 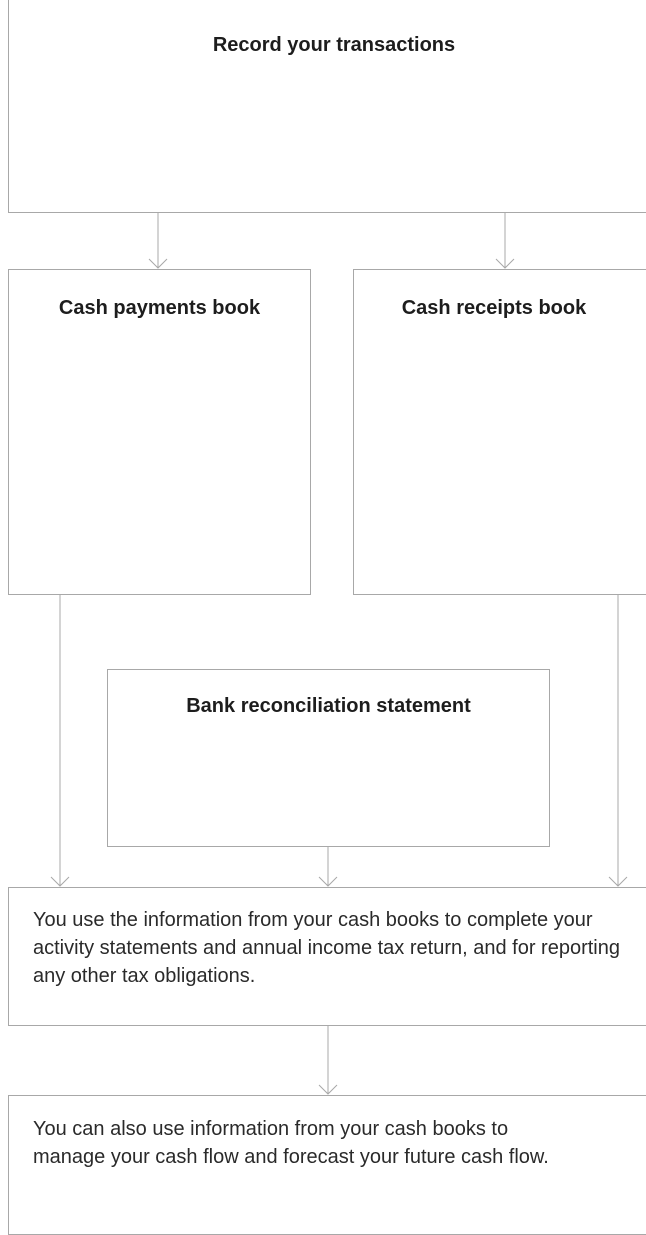 What do you see at coordinates (328, 1060) in the screenshot?
I see `arrow-tax-to-cashflow` at bounding box center [328, 1060].